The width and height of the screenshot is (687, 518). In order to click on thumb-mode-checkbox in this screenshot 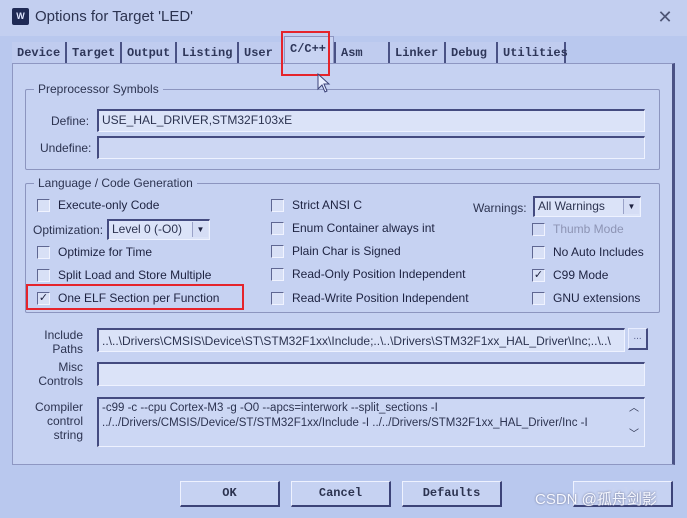, I will do `click(538, 229)`.